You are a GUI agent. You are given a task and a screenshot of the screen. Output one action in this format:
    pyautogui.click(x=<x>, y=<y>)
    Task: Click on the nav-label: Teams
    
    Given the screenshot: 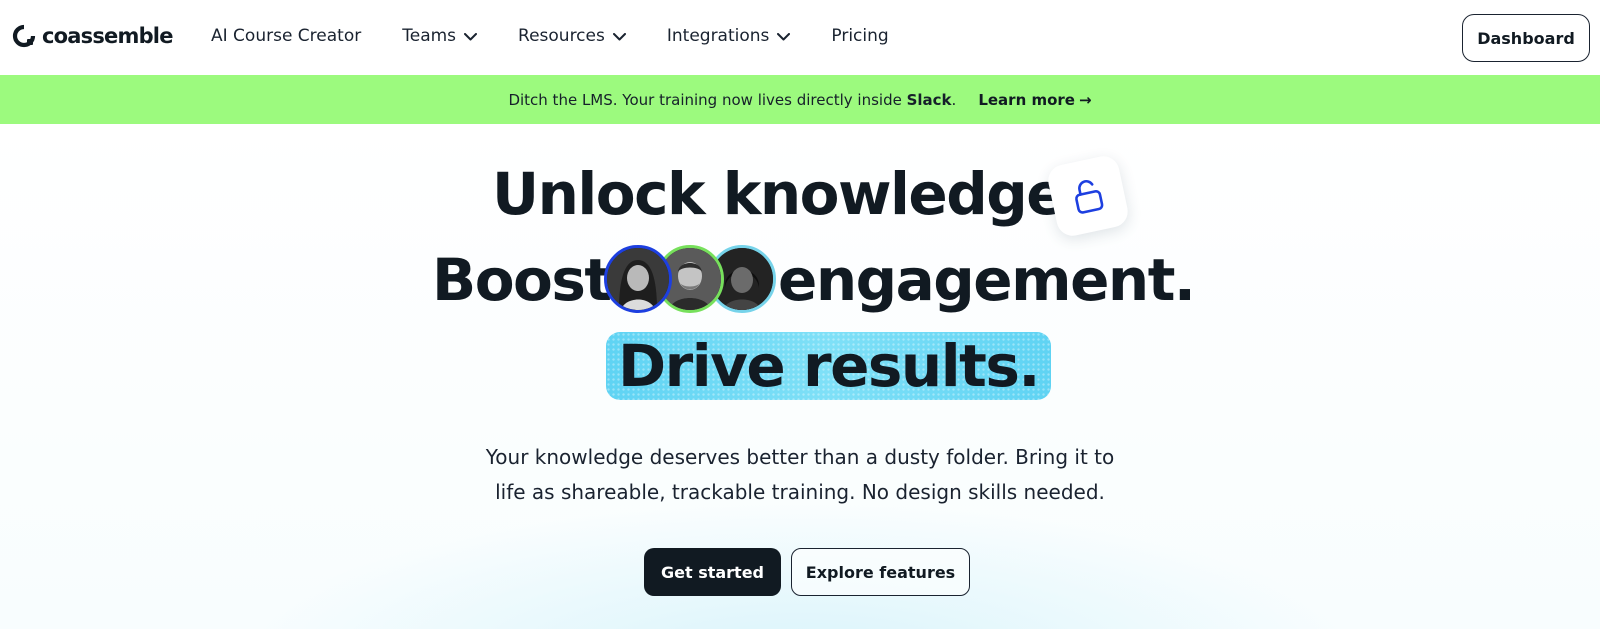 What is the action you would take?
    pyautogui.click(x=429, y=36)
    